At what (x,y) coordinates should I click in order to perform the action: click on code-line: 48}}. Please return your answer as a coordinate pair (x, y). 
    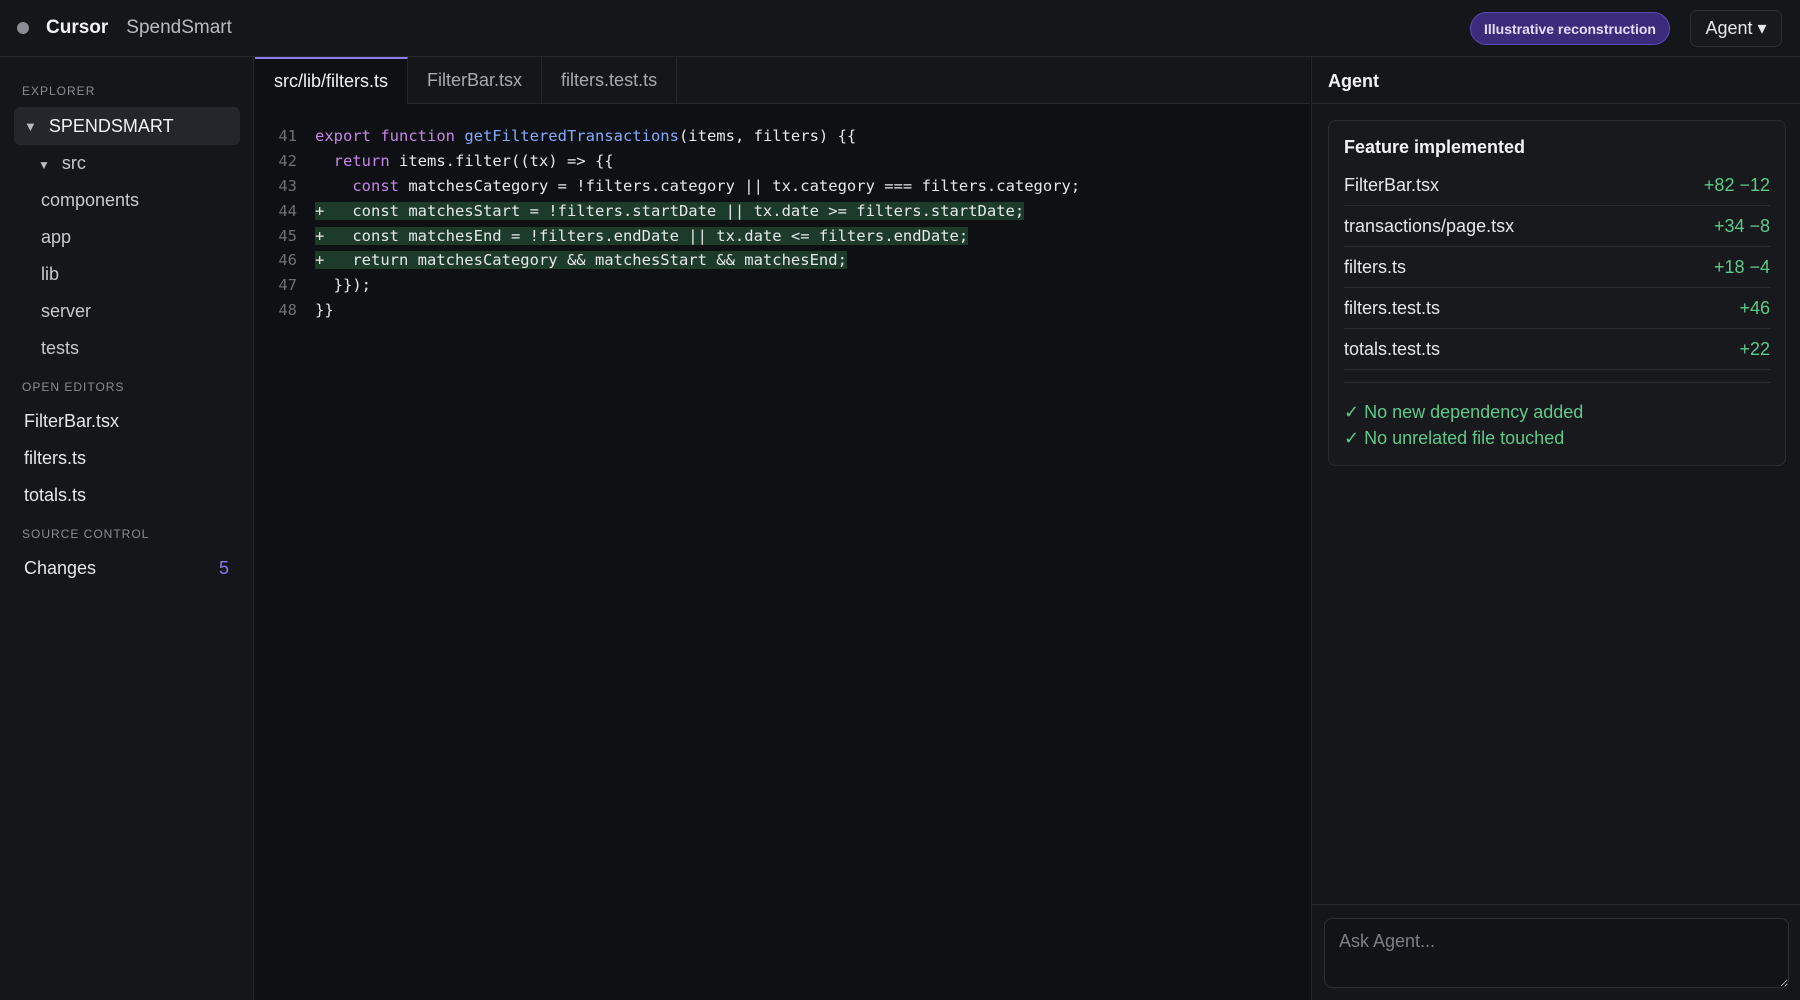
    Looking at the image, I should click on (782, 310).